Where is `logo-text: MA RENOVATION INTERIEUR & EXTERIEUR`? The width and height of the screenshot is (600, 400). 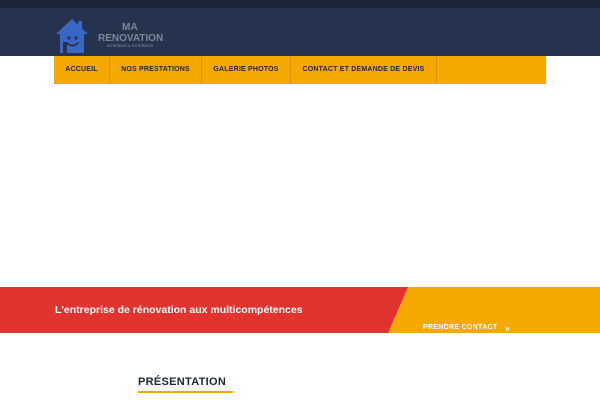
logo-text: MA RENOVATION INTERIEUR & EXTERIEUR is located at coordinates (131, 35).